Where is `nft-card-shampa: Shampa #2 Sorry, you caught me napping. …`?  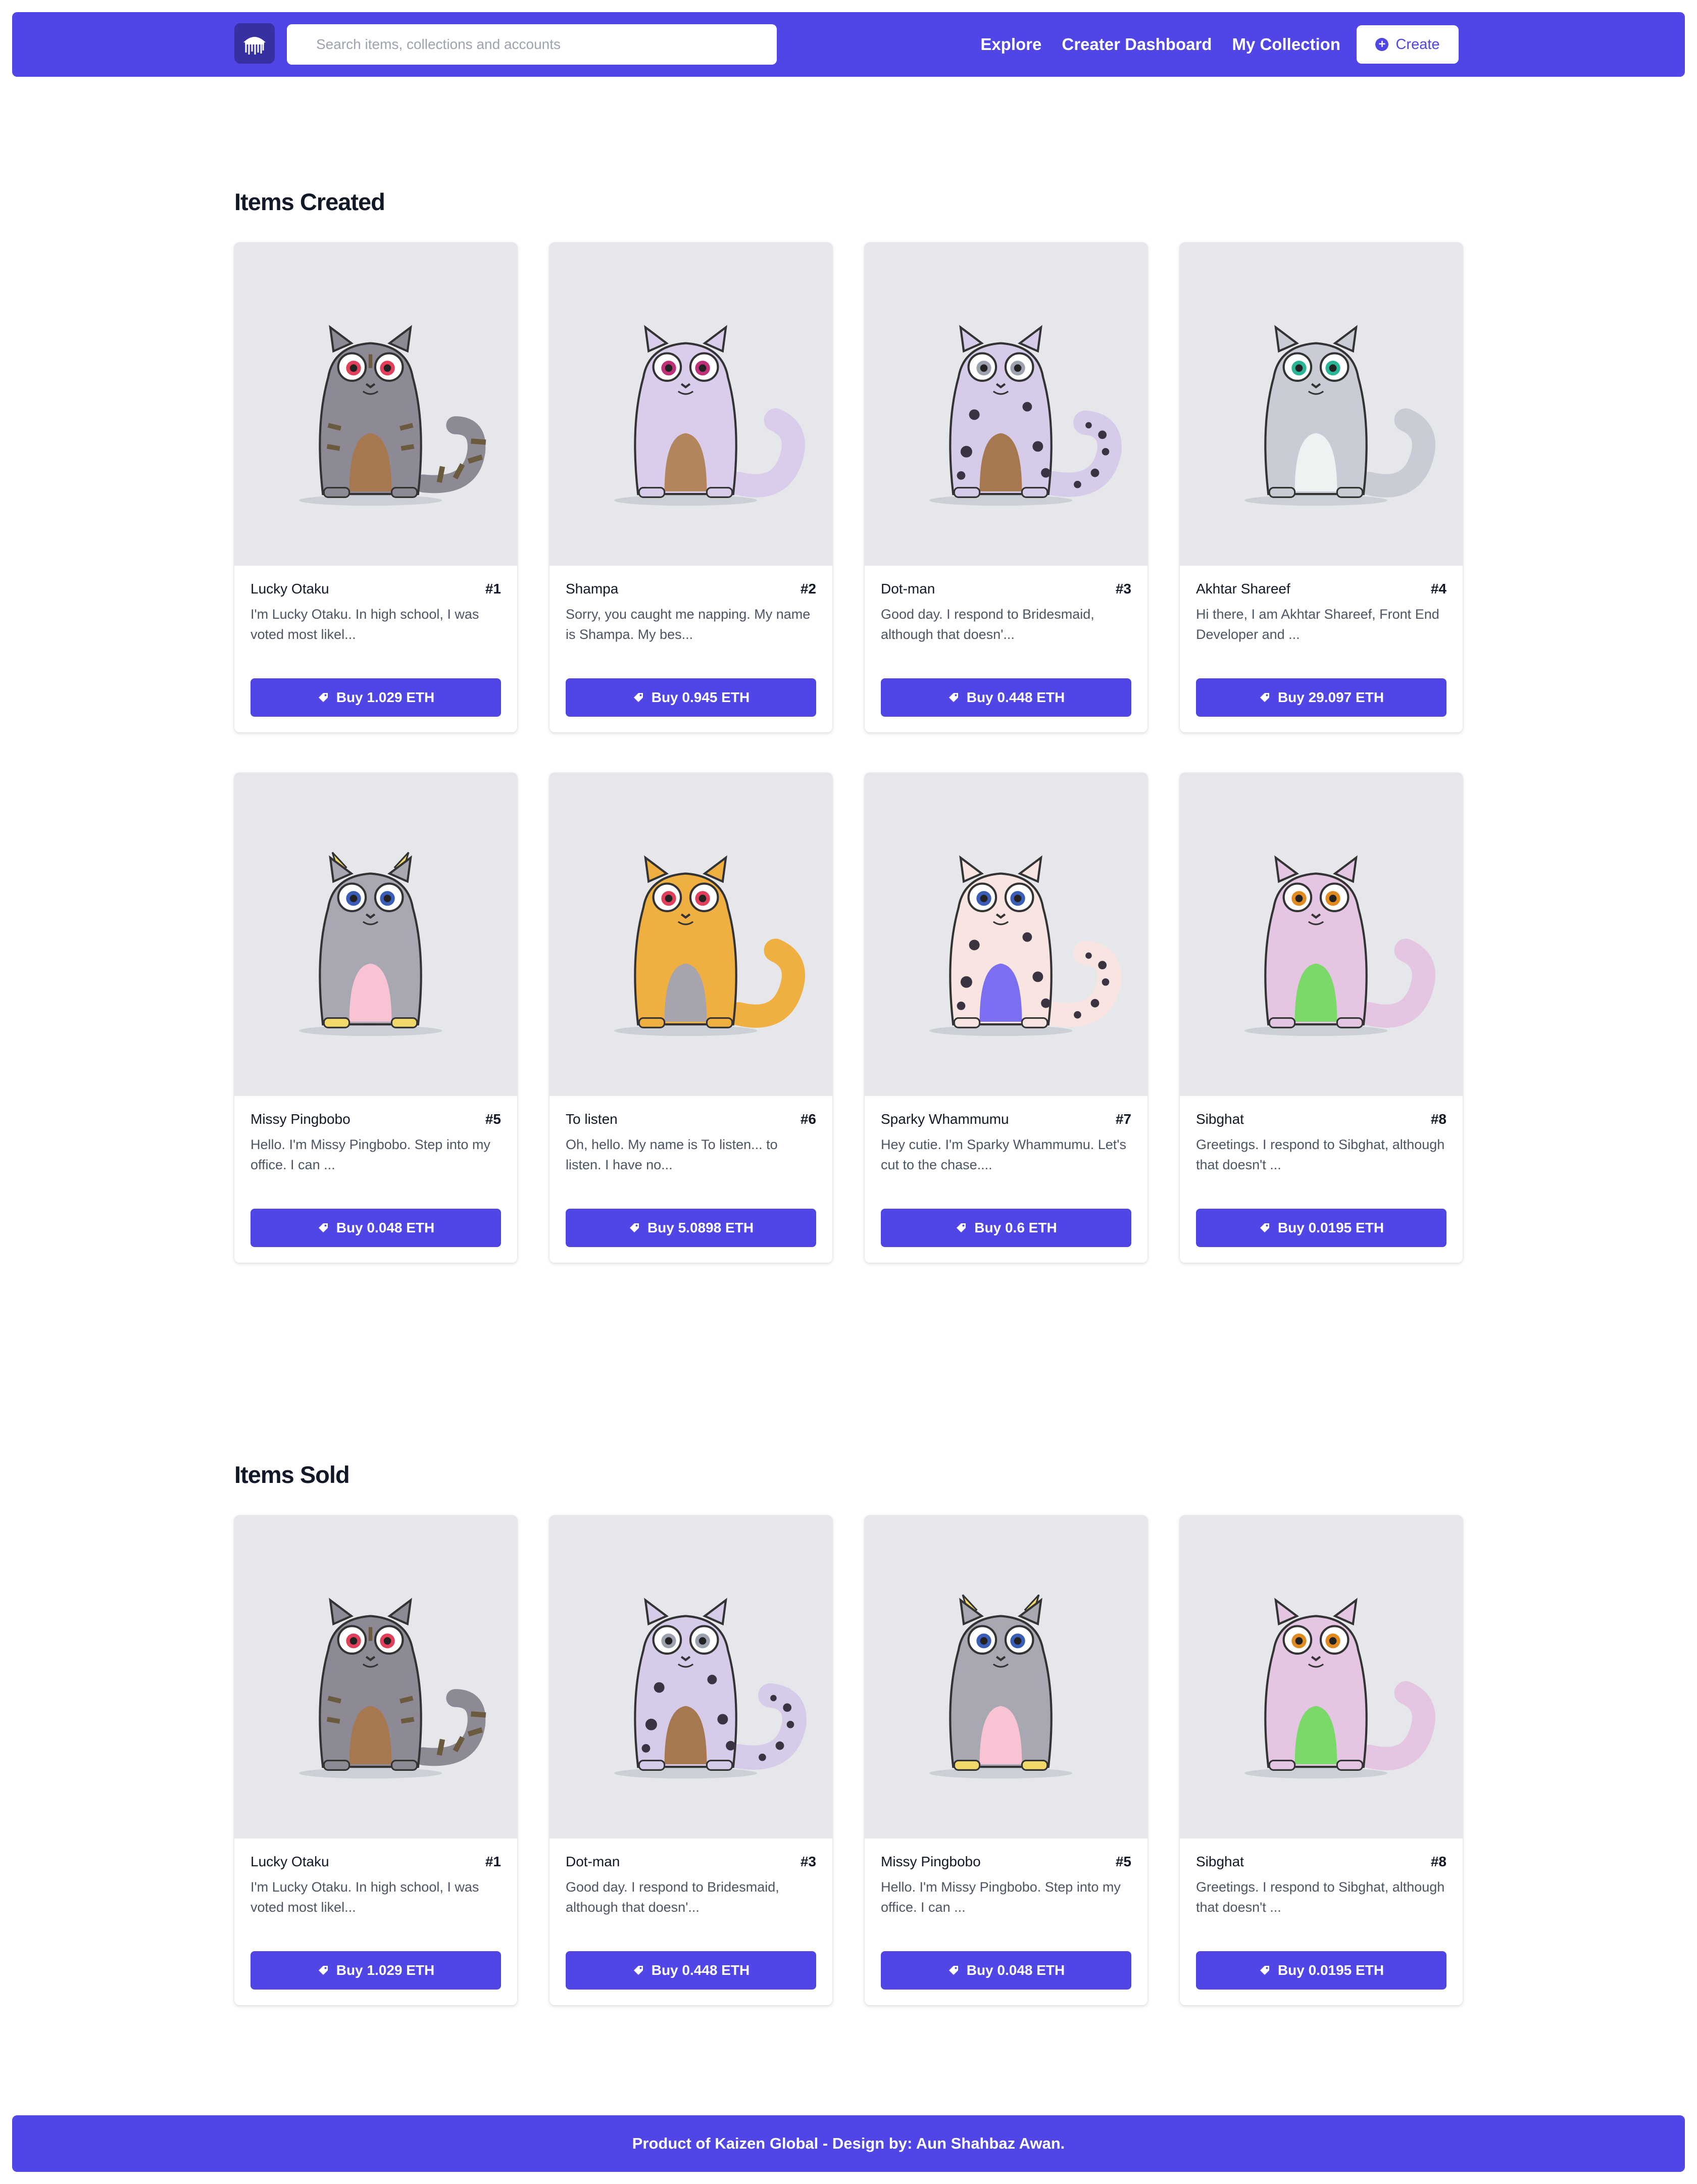 nft-card-shampa: Shampa #2 Sorry, you caught me napping. … is located at coordinates (691, 487).